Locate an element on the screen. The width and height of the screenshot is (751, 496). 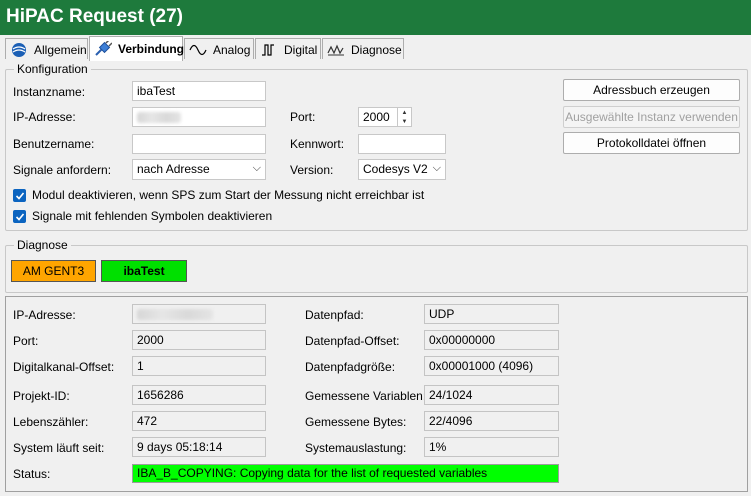
tab-diagnose-label: Diagnose is located at coordinates (376, 49).